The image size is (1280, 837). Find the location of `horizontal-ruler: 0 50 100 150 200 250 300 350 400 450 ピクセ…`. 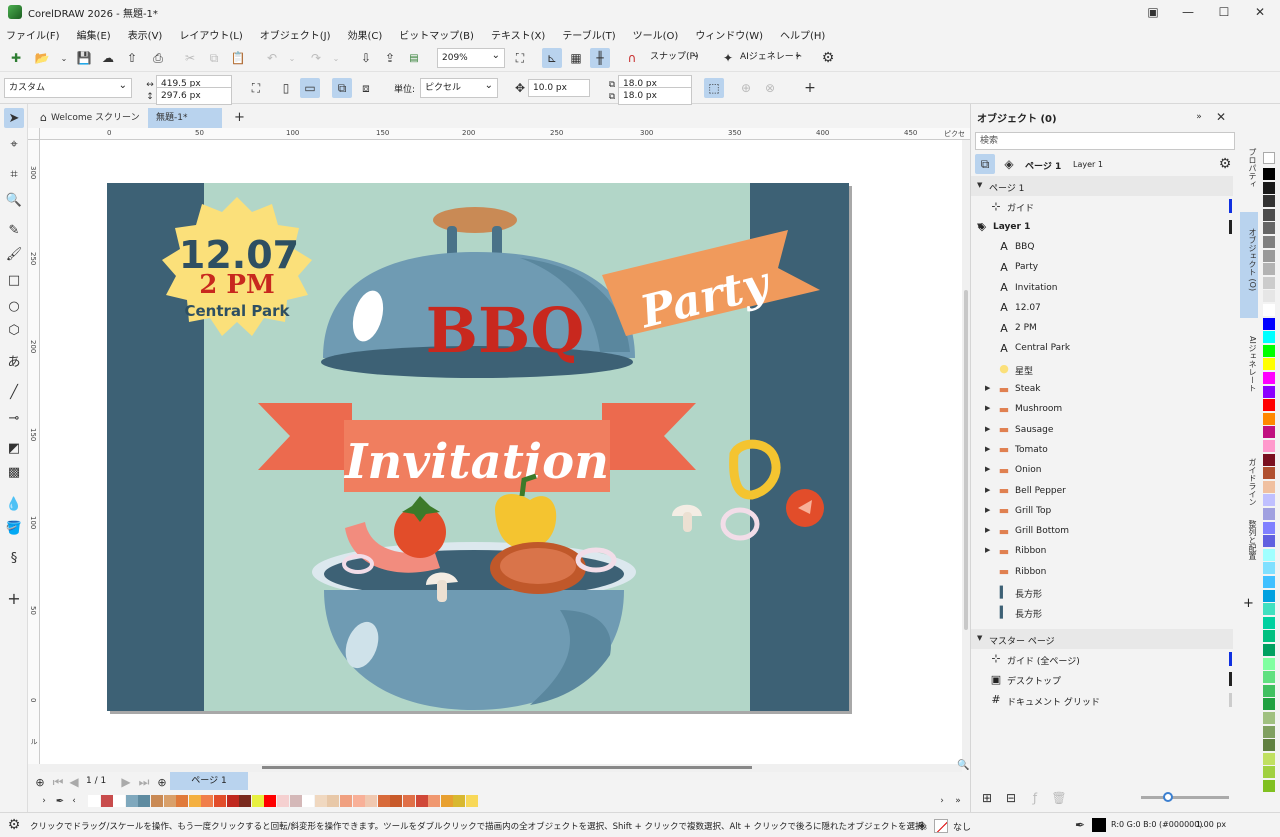

horizontal-ruler: 0 50 100 150 200 250 300 350 400 450 ピクセ… is located at coordinates (505, 138).